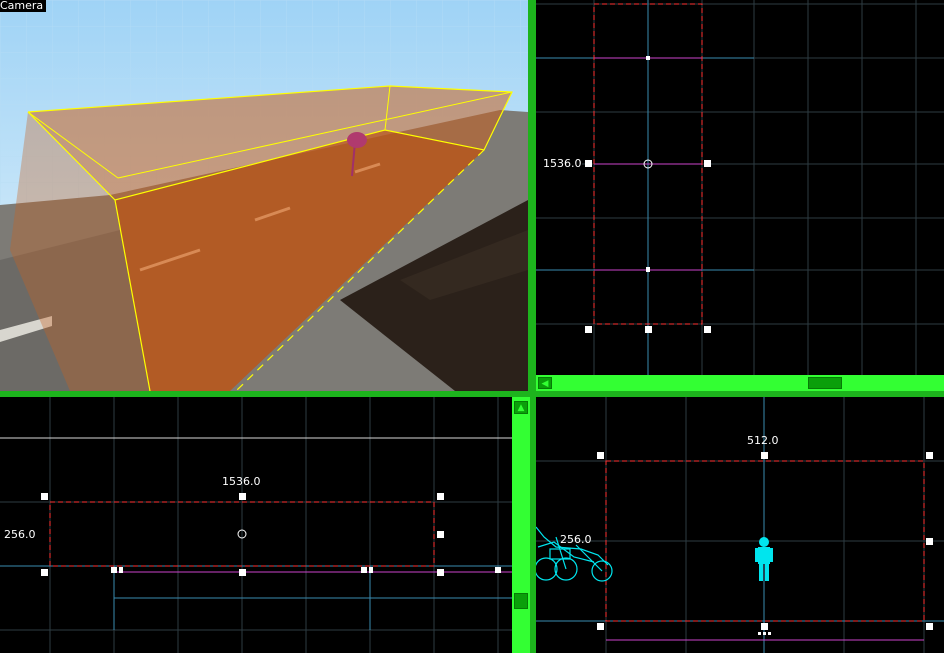 The height and width of the screenshot is (653, 944). Describe the element at coordinates (763, 440) in the screenshot. I see `side-width-label: 512.0` at that location.